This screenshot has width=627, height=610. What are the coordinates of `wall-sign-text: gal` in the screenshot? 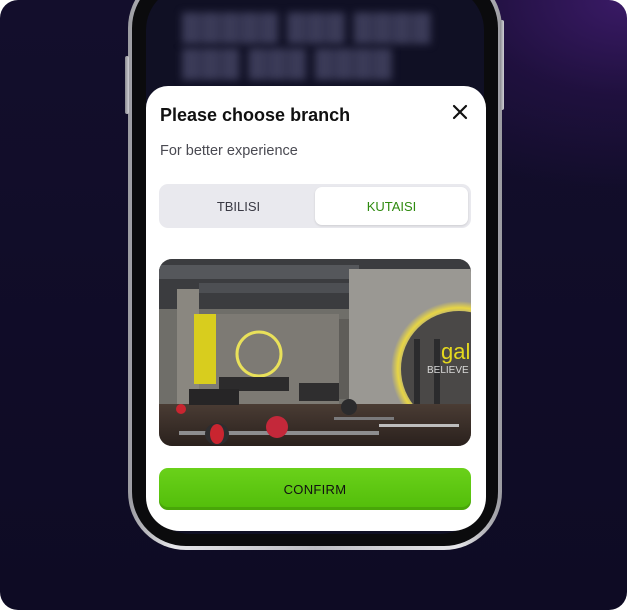 It's located at (455, 351).